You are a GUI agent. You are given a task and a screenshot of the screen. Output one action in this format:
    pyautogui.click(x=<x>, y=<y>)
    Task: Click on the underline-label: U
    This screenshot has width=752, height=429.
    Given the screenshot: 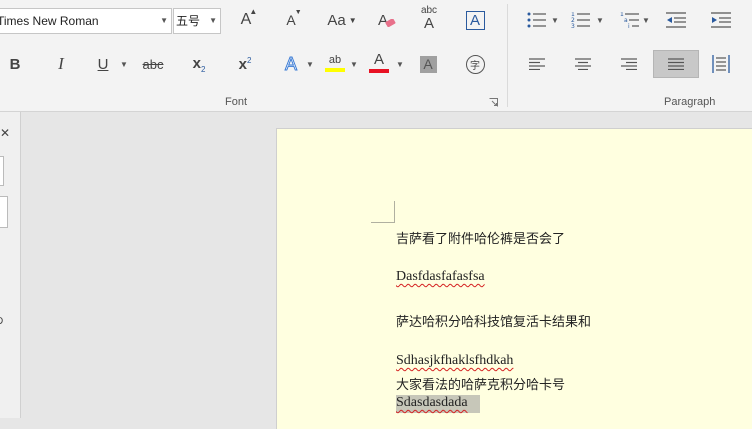 What is the action you would take?
    pyautogui.click(x=103, y=64)
    